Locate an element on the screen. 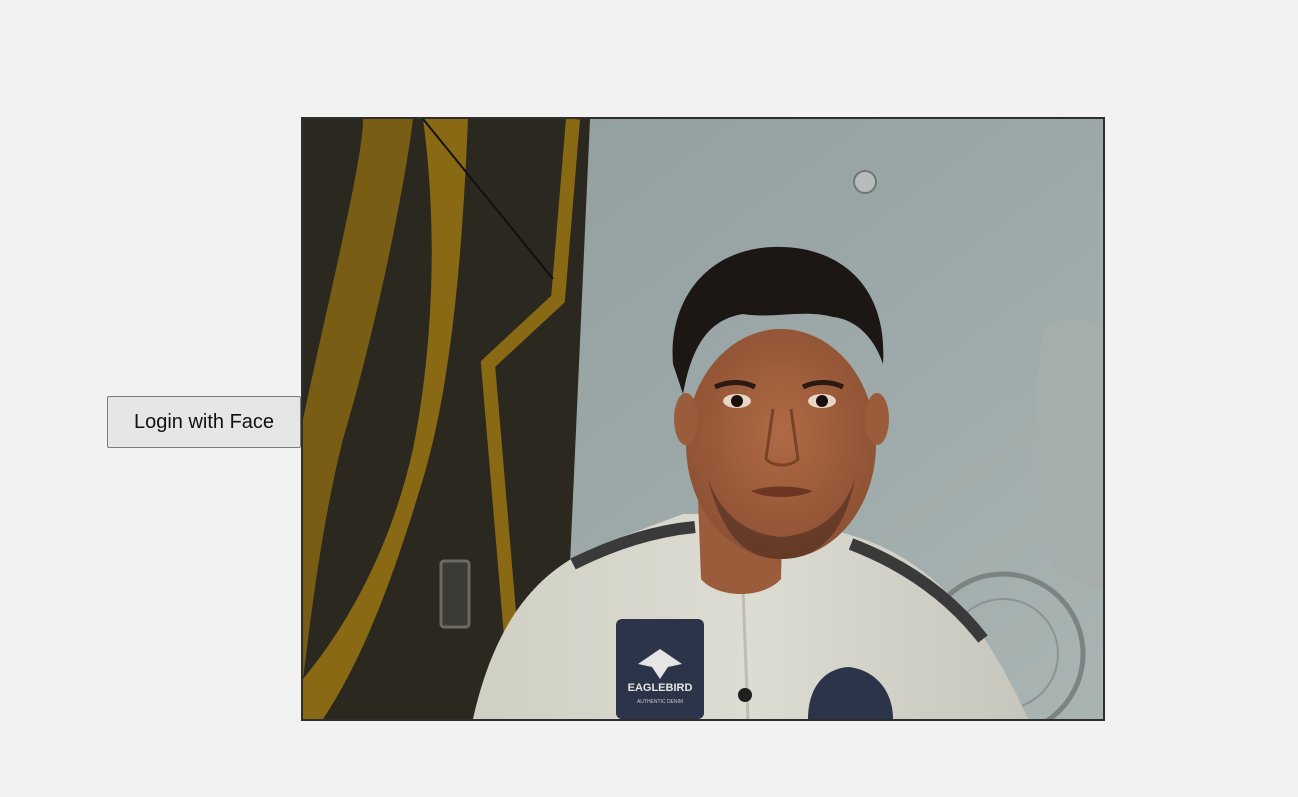 This screenshot has height=797, width=1298. badge-subtext: AUTHENTIC DENIM is located at coordinates (660, 702).